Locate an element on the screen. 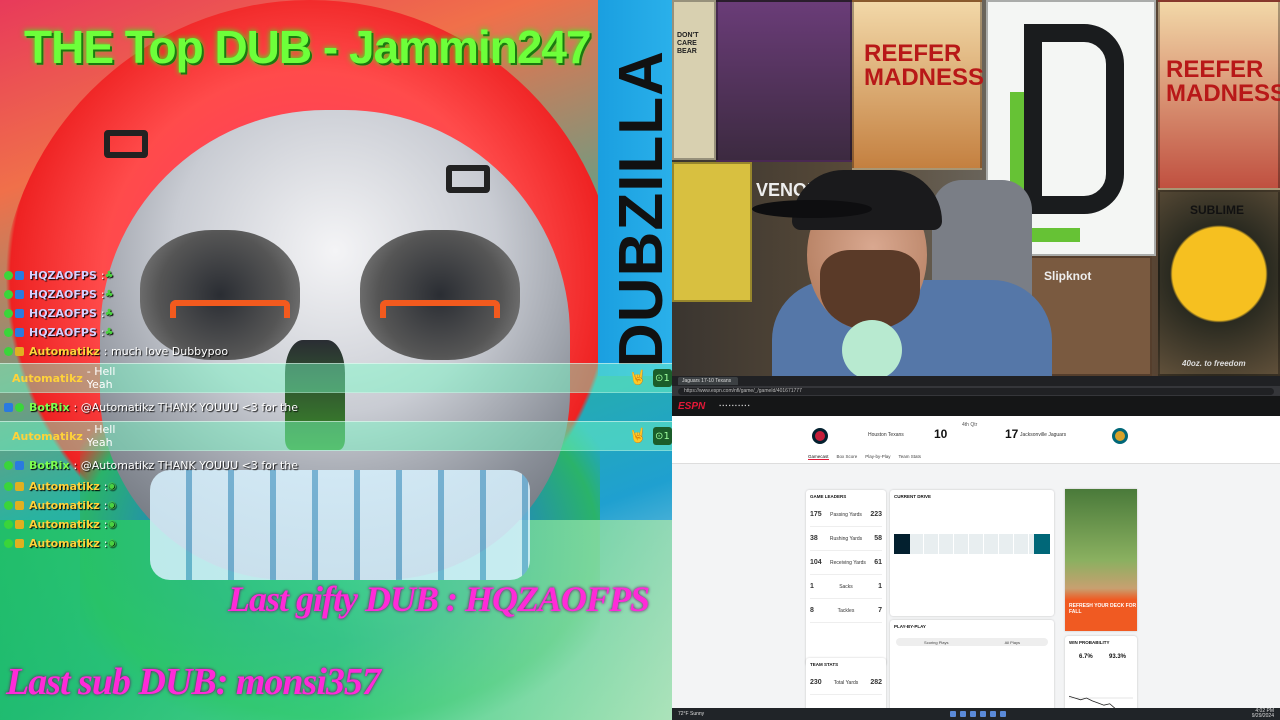 The image size is (1280, 720). taskbar-icons is located at coordinates (977, 714).